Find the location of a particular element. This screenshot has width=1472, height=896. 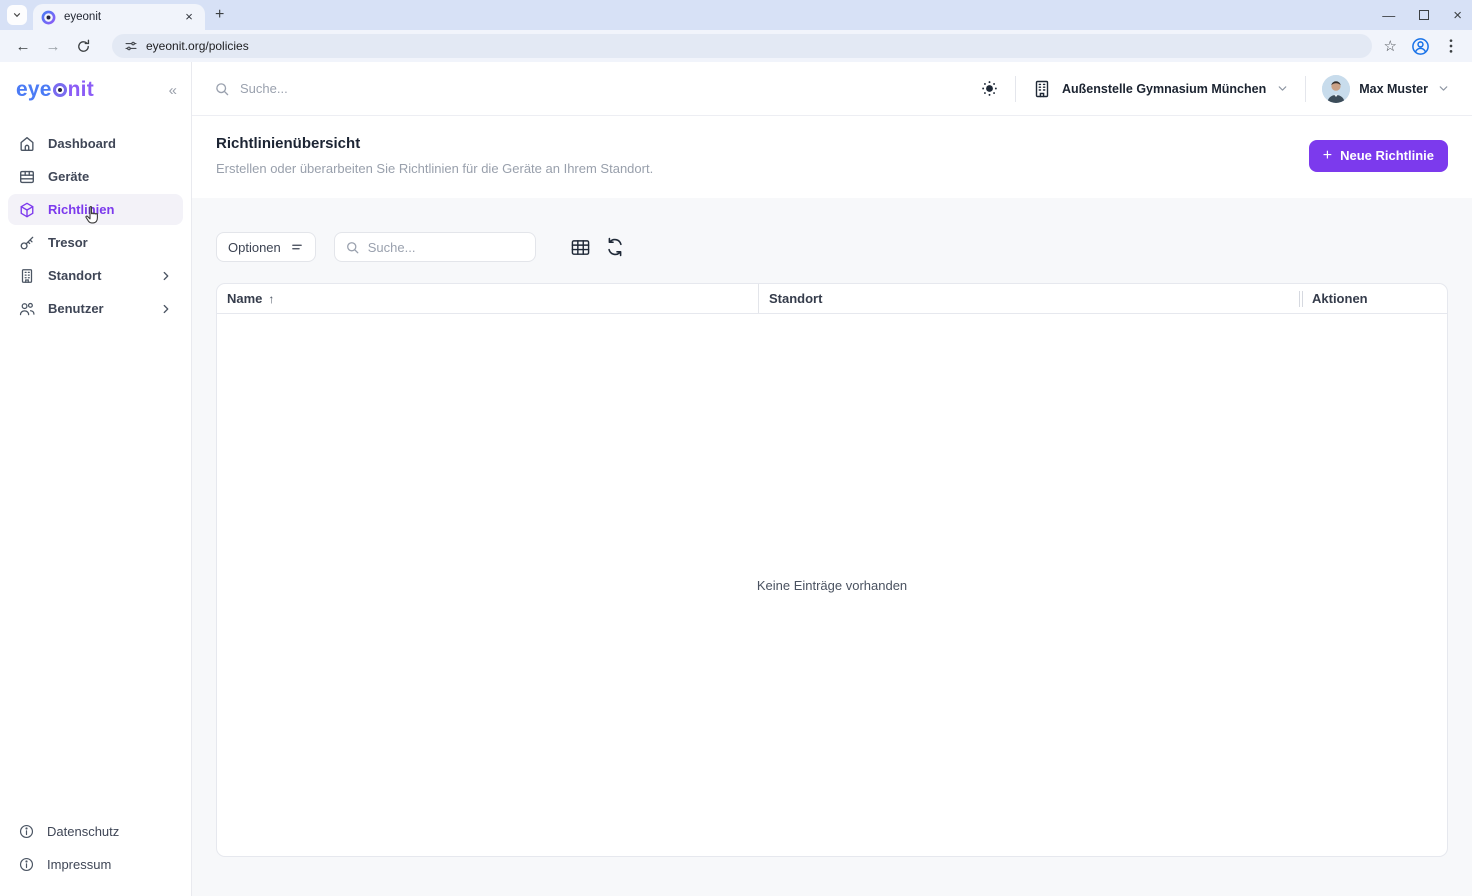

sidebar-item-label: Geräte is located at coordinates (69, 176).